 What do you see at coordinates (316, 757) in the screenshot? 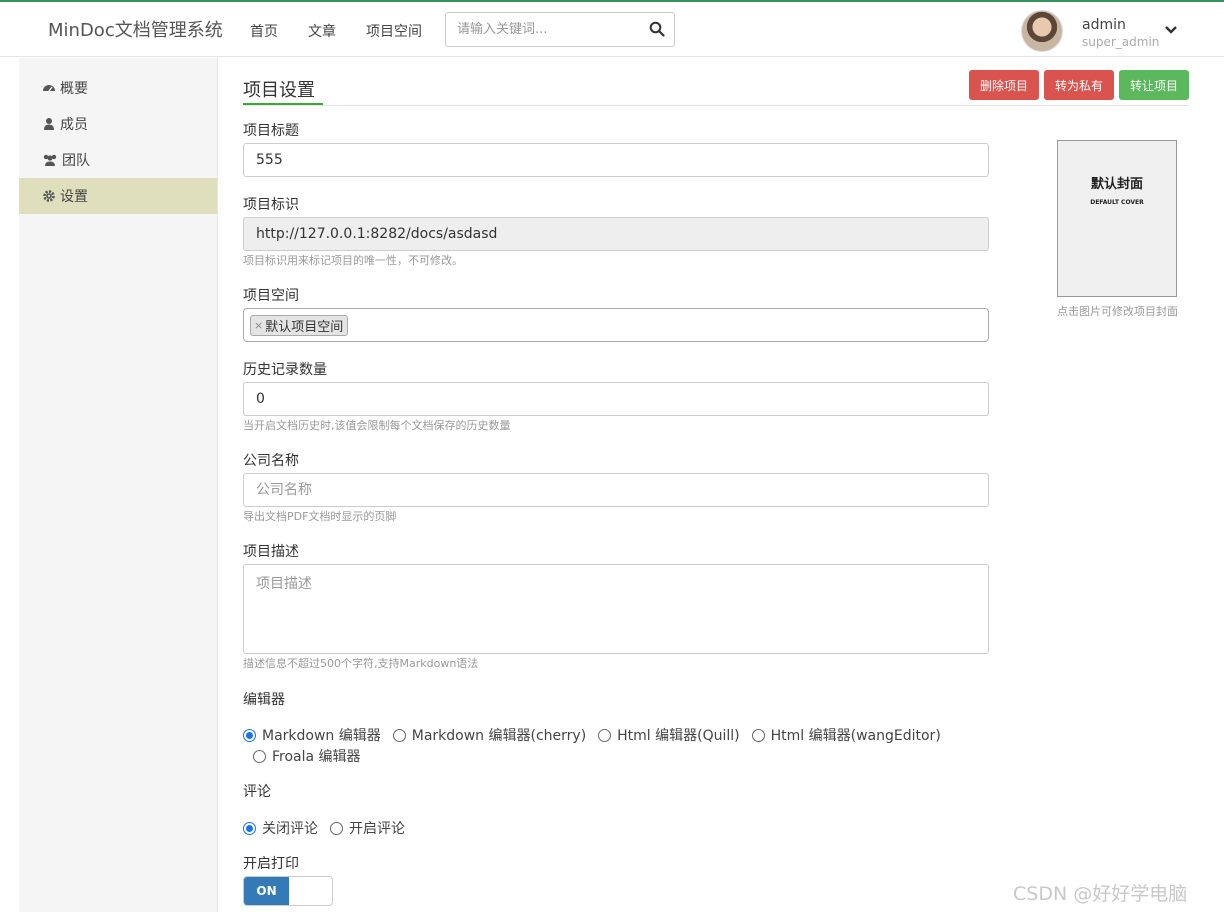
I see `radio-label: Froala 编辑器` at bounding box center [316, 757].